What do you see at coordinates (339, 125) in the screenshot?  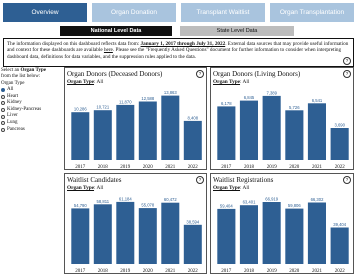 I see `bar-value-label: 3,690` at bounding box center [339, 125].